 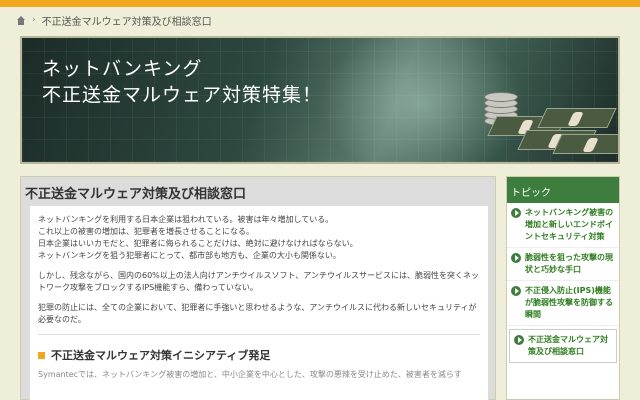 What do you see at coordinates (136, 194) in the screenshot?
I see `page-title: 不正送金マルウェア対策及び相談窓口` at bounding box center [136, 194].